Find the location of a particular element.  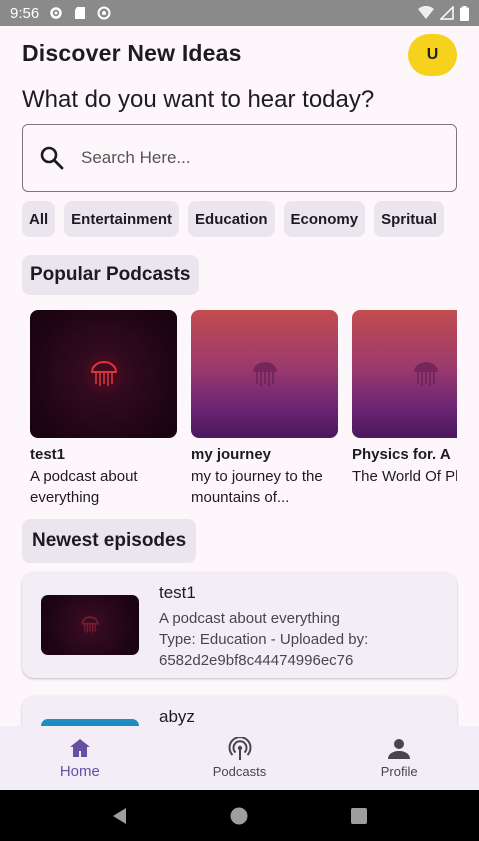

nav-home-label: Home is located at coordinates (79, 771).